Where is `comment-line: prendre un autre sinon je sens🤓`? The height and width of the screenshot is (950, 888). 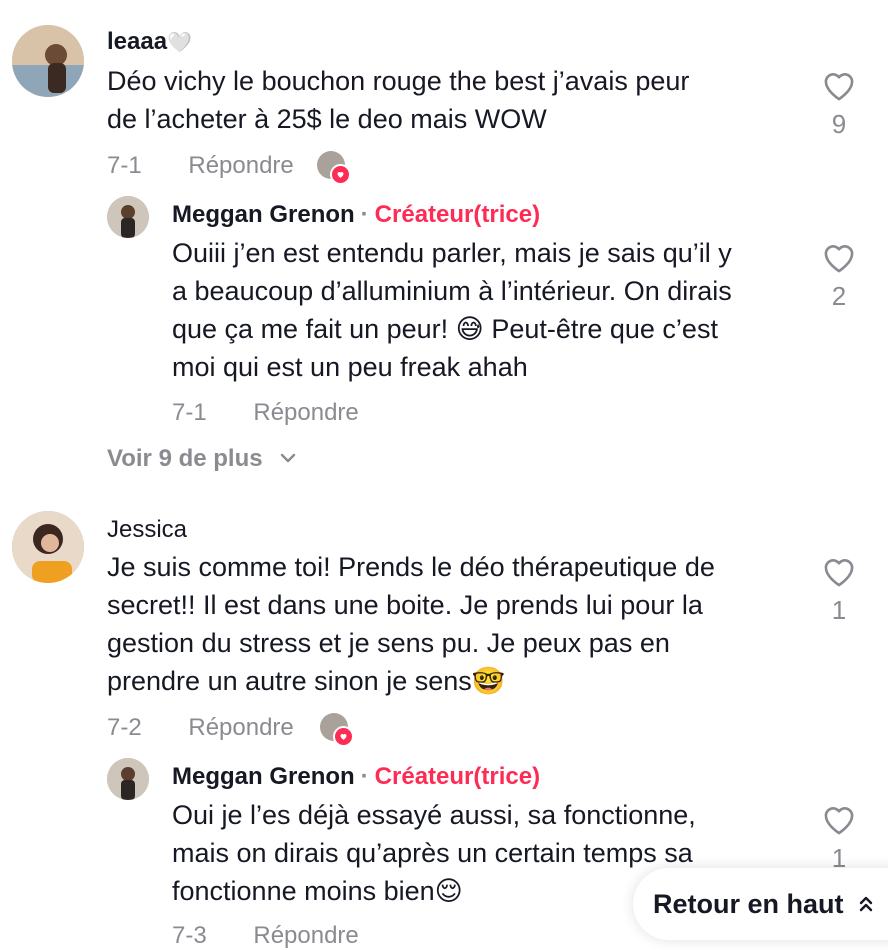
comment-line: prendre un autre sinon je sens🤓 is located at coordinates (306, 681).